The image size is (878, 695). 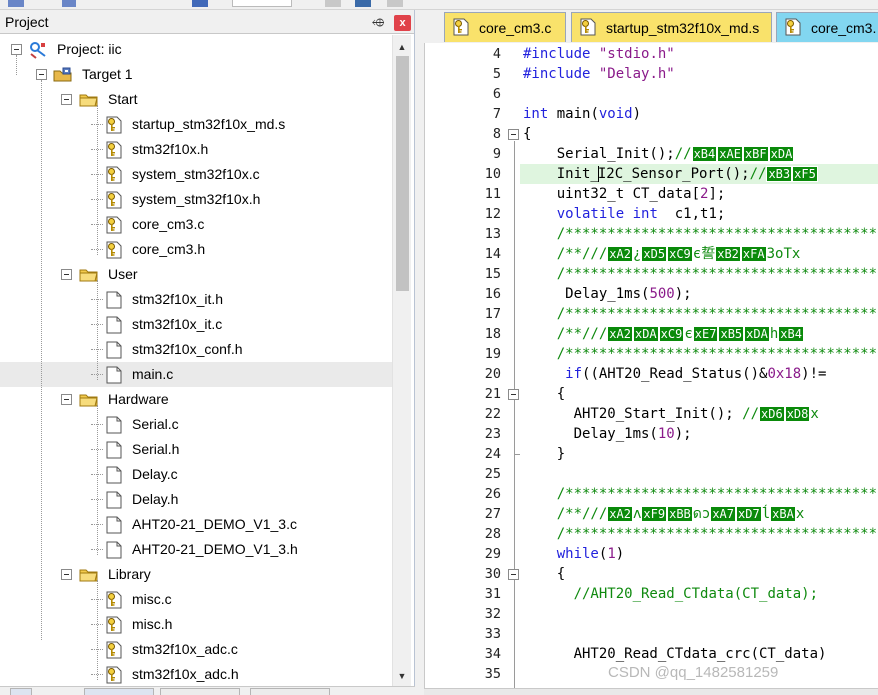 I want to click on code-line: }, so click(x=699, y=454).